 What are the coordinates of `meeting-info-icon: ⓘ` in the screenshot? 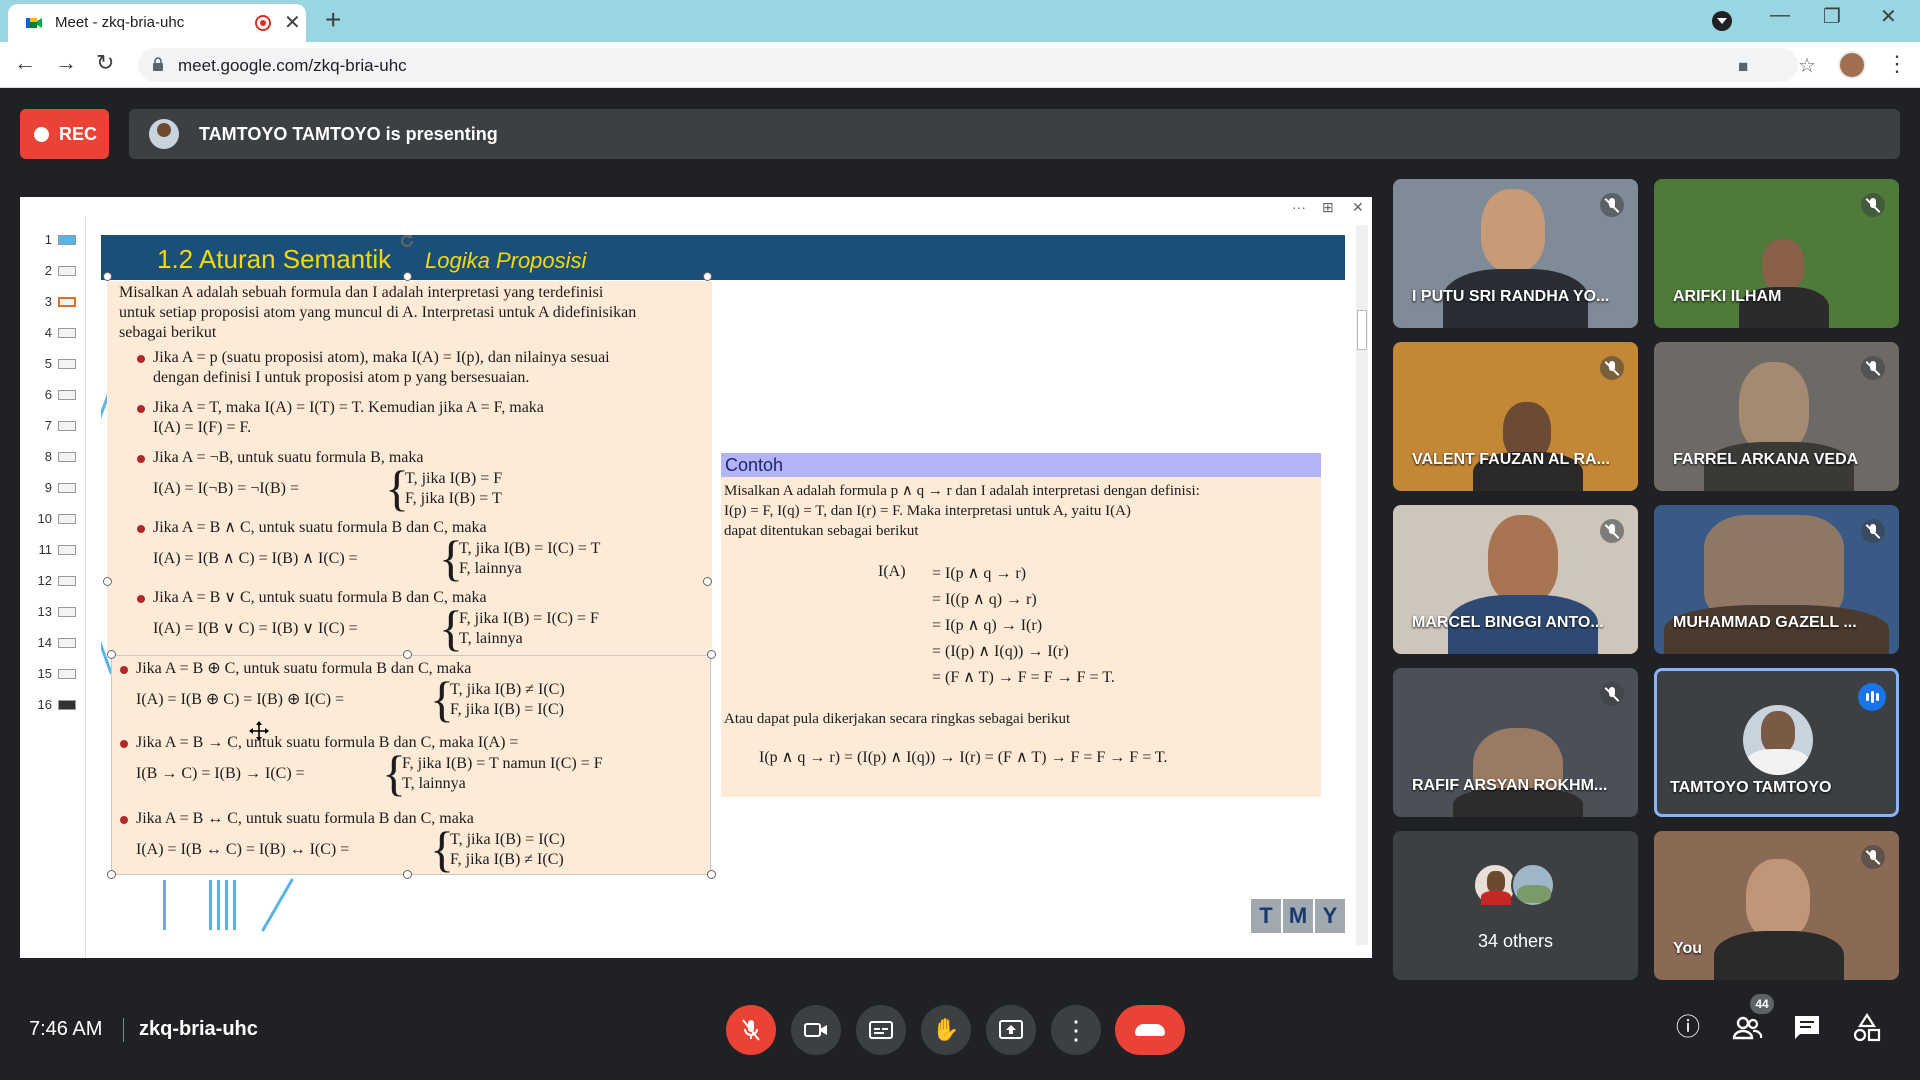 It's located at (1688, 1028).